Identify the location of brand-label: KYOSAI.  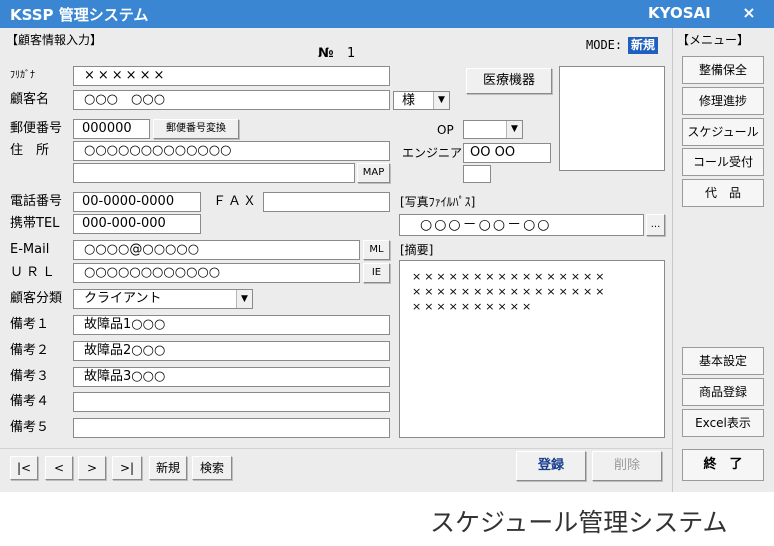
(679, 13).